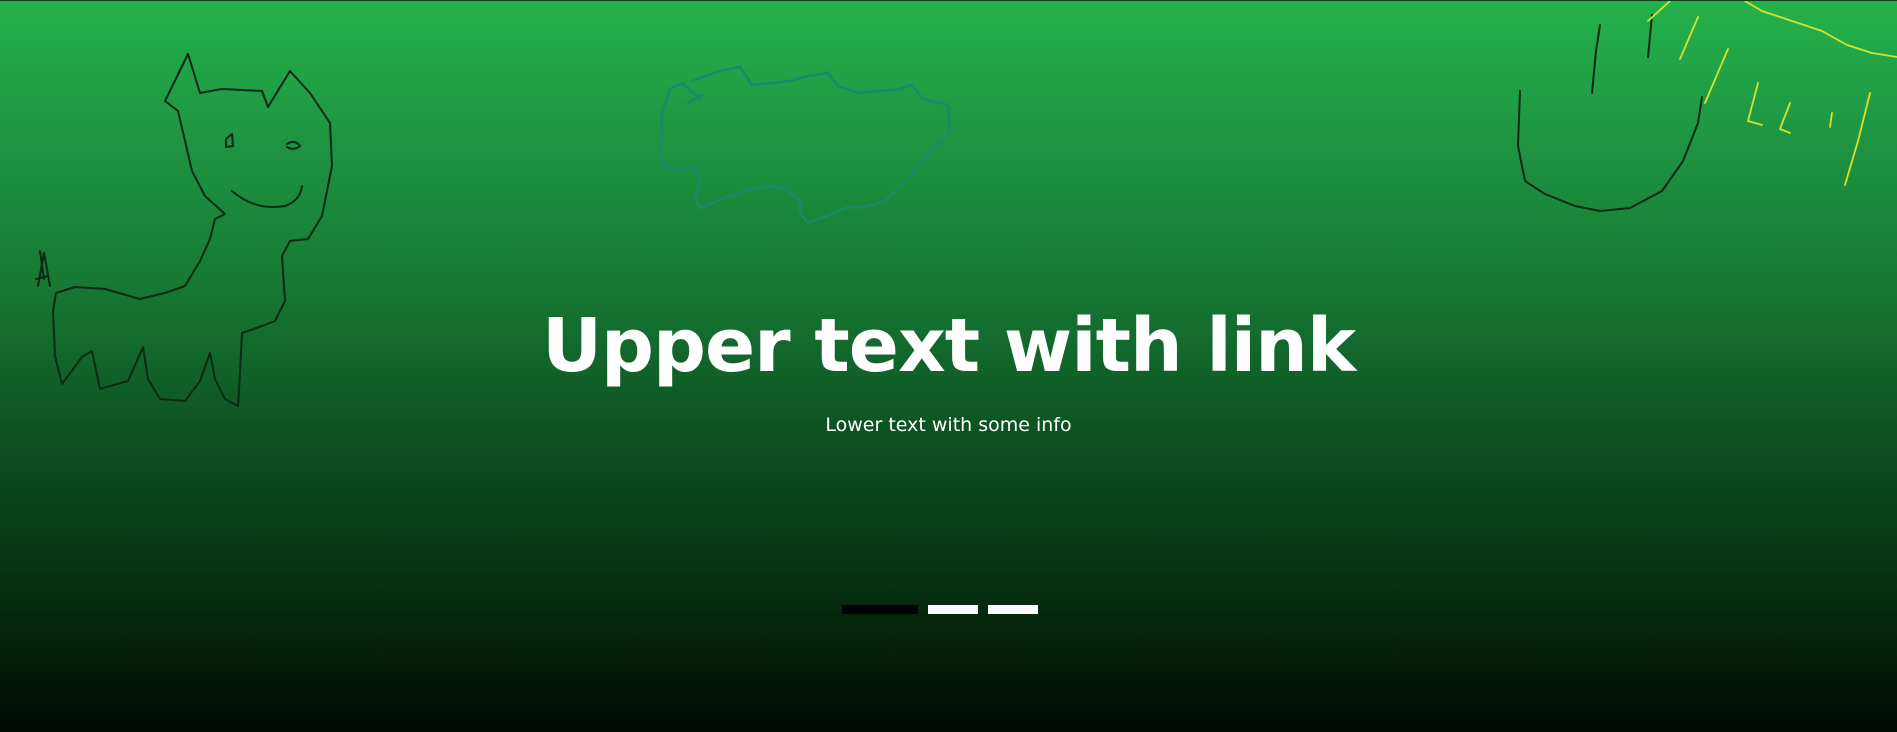 Image resolution: width=1897 pixels, height=732 pixels. I want to click on fish-drawing, so click(805, 145).